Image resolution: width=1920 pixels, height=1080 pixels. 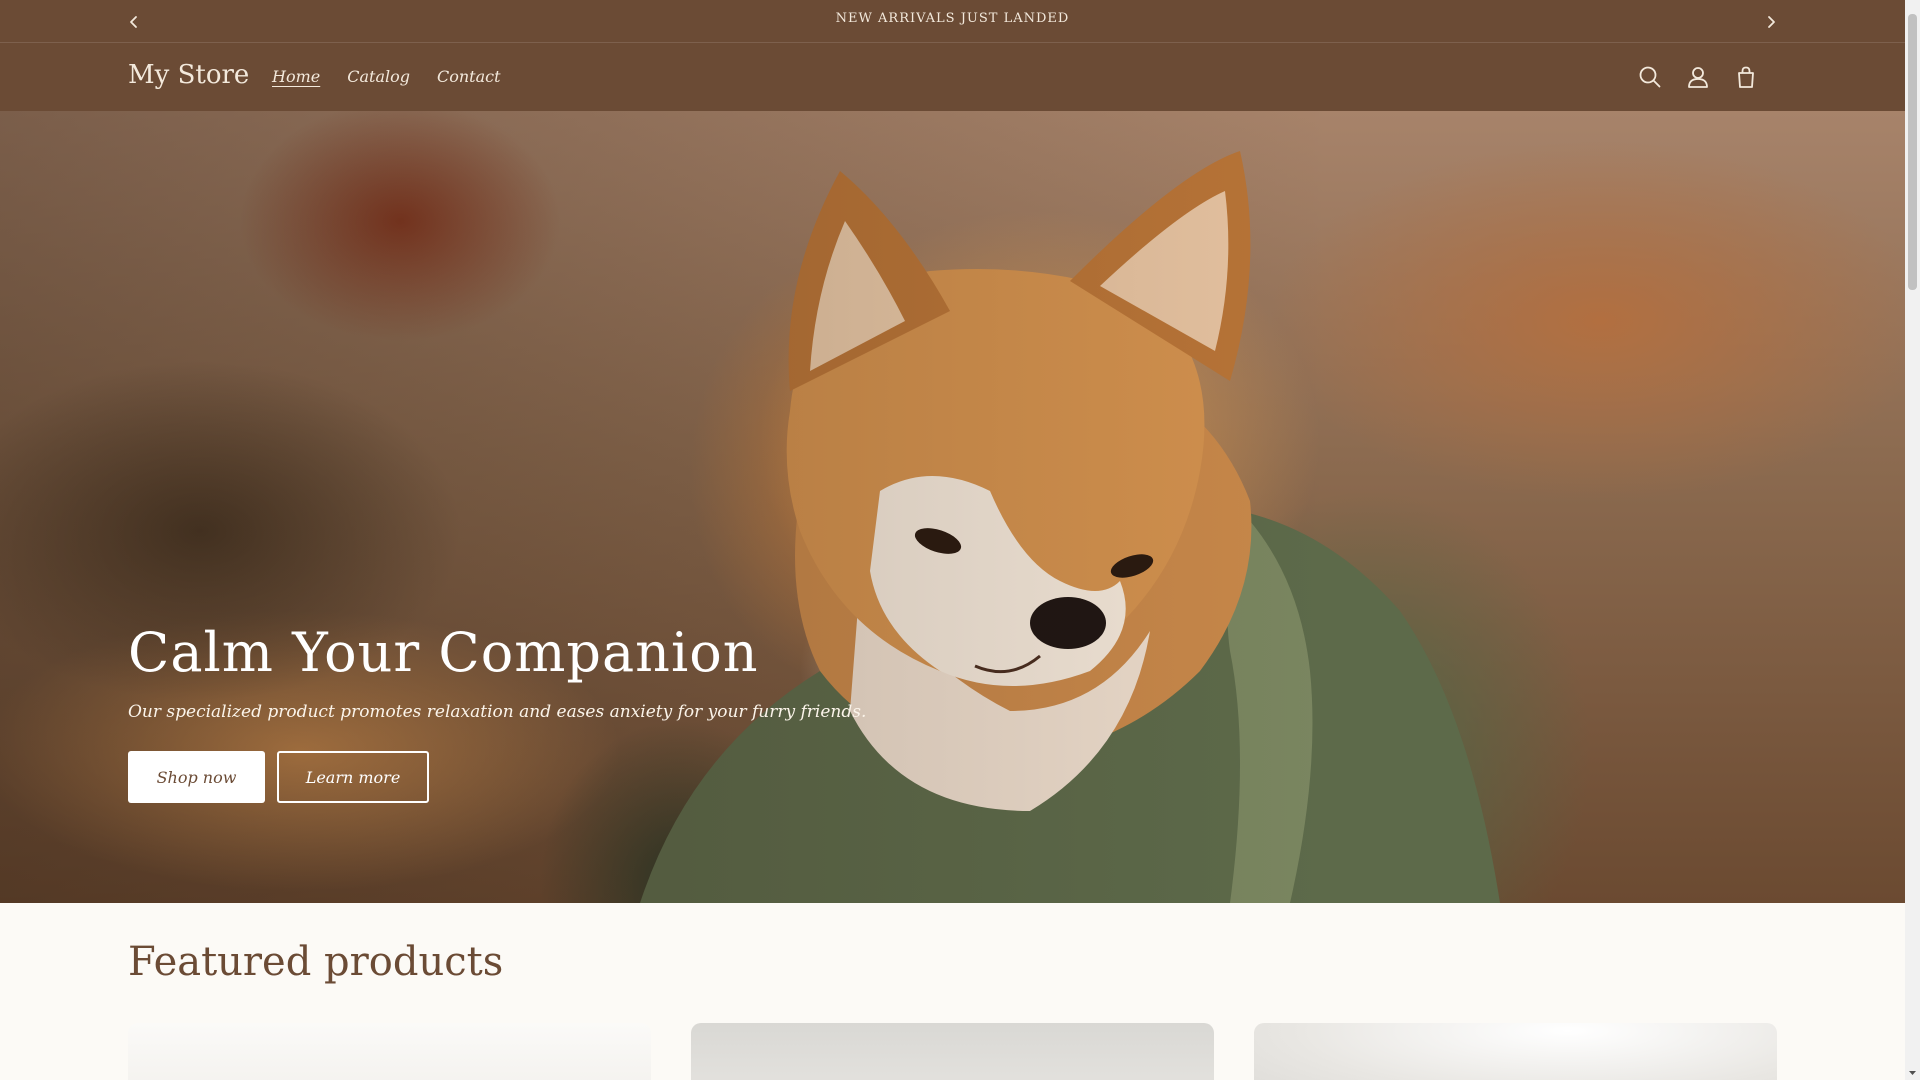 What do you see at coordinates (1912, 152) in the screenshot?
I see `scrollbar-thumb` at bounding box center [1912, 152].